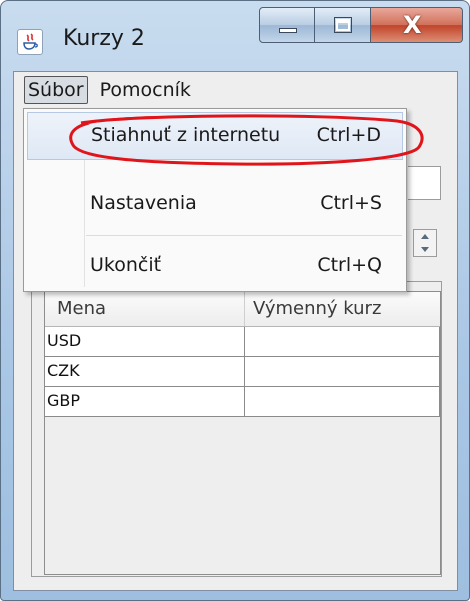 Image resolution: width=470 pixels, height=601 pixels. I want to click on table-row: GBP, so click(242, 402).